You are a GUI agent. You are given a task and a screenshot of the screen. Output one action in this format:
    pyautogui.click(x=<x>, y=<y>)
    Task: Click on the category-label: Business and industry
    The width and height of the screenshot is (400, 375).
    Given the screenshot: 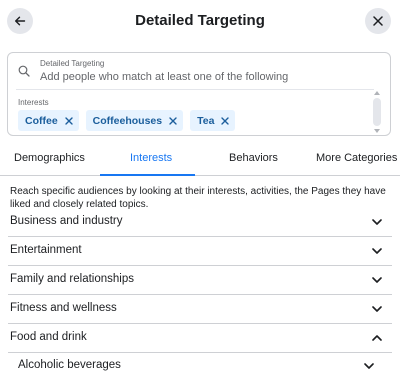 What is the action you would take?
    pyautogui.click(x=66, y=221)
    